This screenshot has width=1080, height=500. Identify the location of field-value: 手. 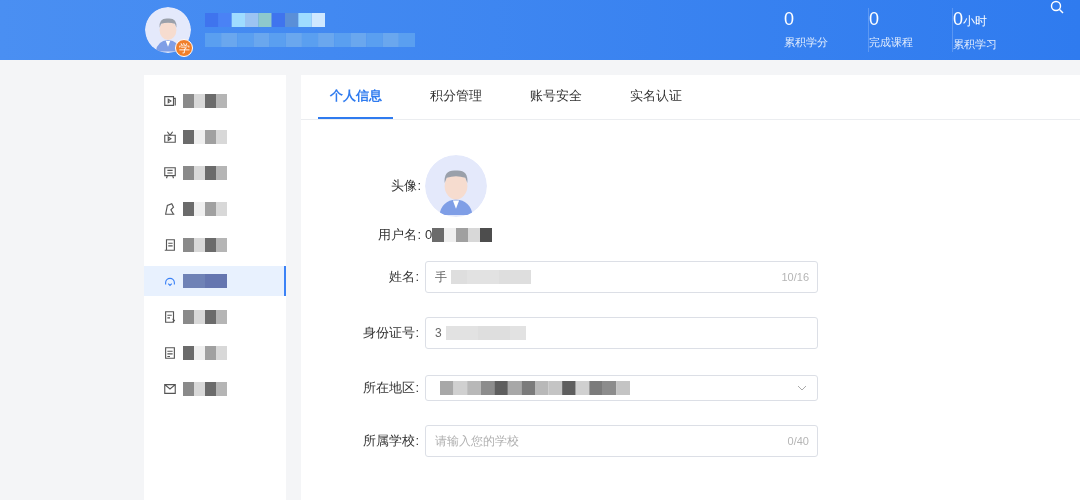
(441, 277).